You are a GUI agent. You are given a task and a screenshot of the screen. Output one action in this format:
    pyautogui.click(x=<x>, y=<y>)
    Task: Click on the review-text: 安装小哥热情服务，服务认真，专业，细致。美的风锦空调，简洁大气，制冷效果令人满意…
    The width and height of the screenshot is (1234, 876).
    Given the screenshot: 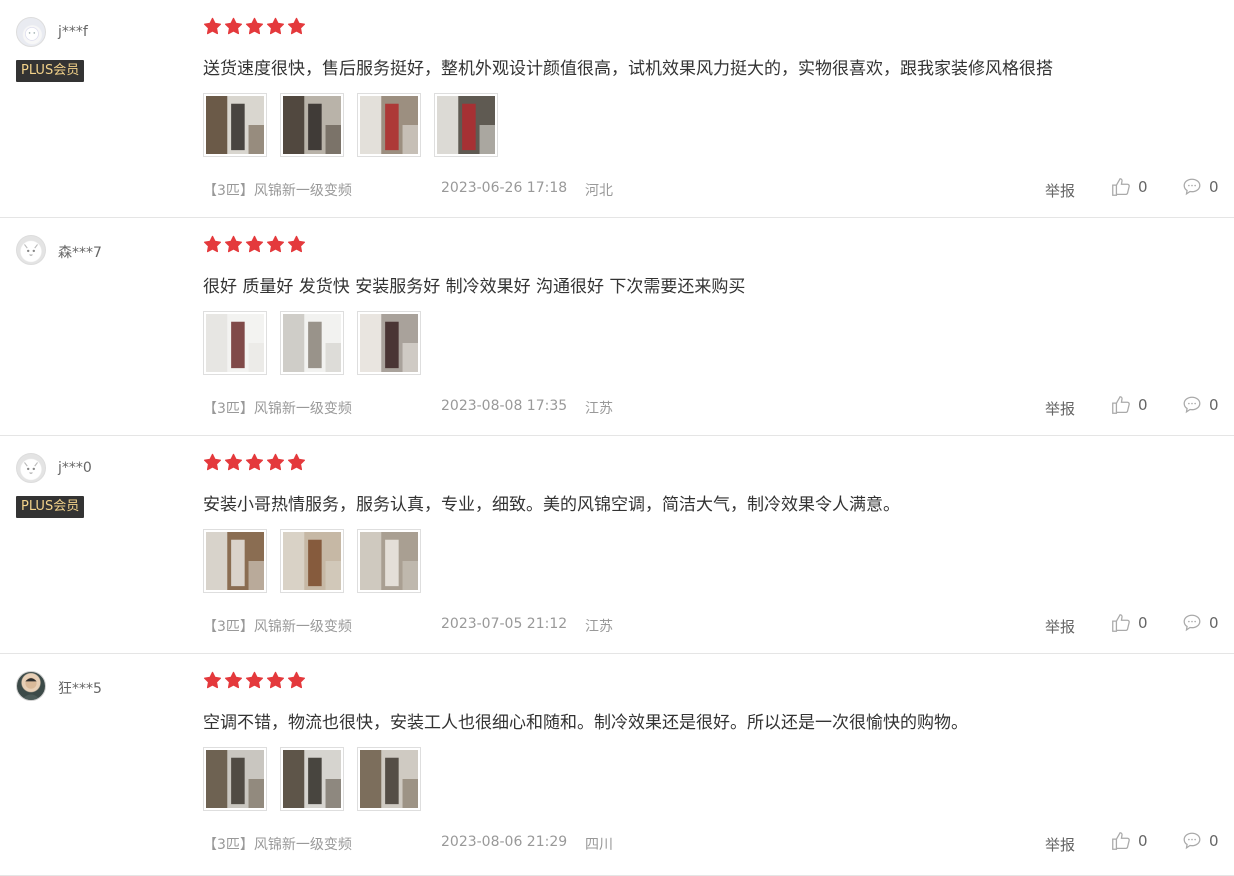 What is the action you would take?
    pyautogui.click(x=551, y=505)
    